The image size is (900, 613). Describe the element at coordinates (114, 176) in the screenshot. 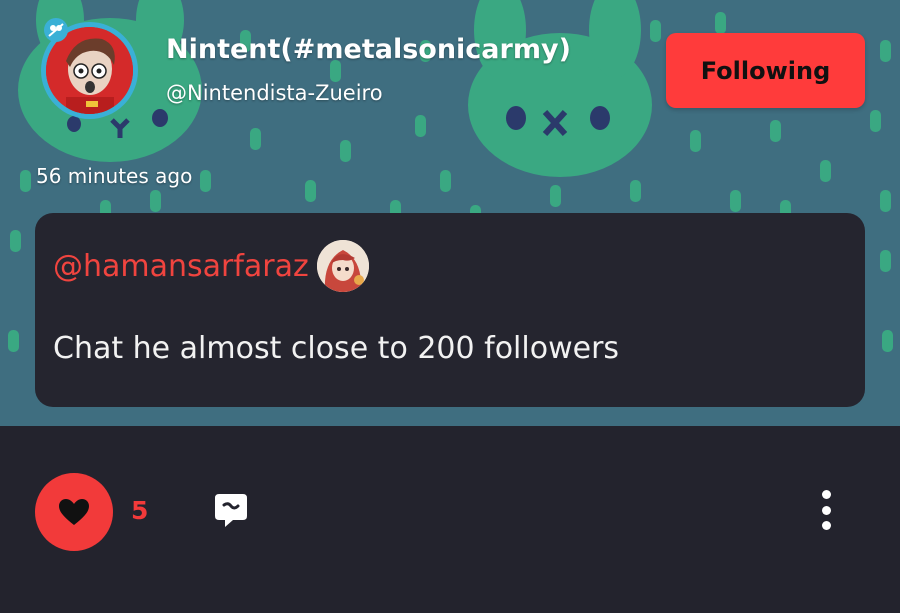

I see `post-timestamp: 56 minutes ago` at that location.